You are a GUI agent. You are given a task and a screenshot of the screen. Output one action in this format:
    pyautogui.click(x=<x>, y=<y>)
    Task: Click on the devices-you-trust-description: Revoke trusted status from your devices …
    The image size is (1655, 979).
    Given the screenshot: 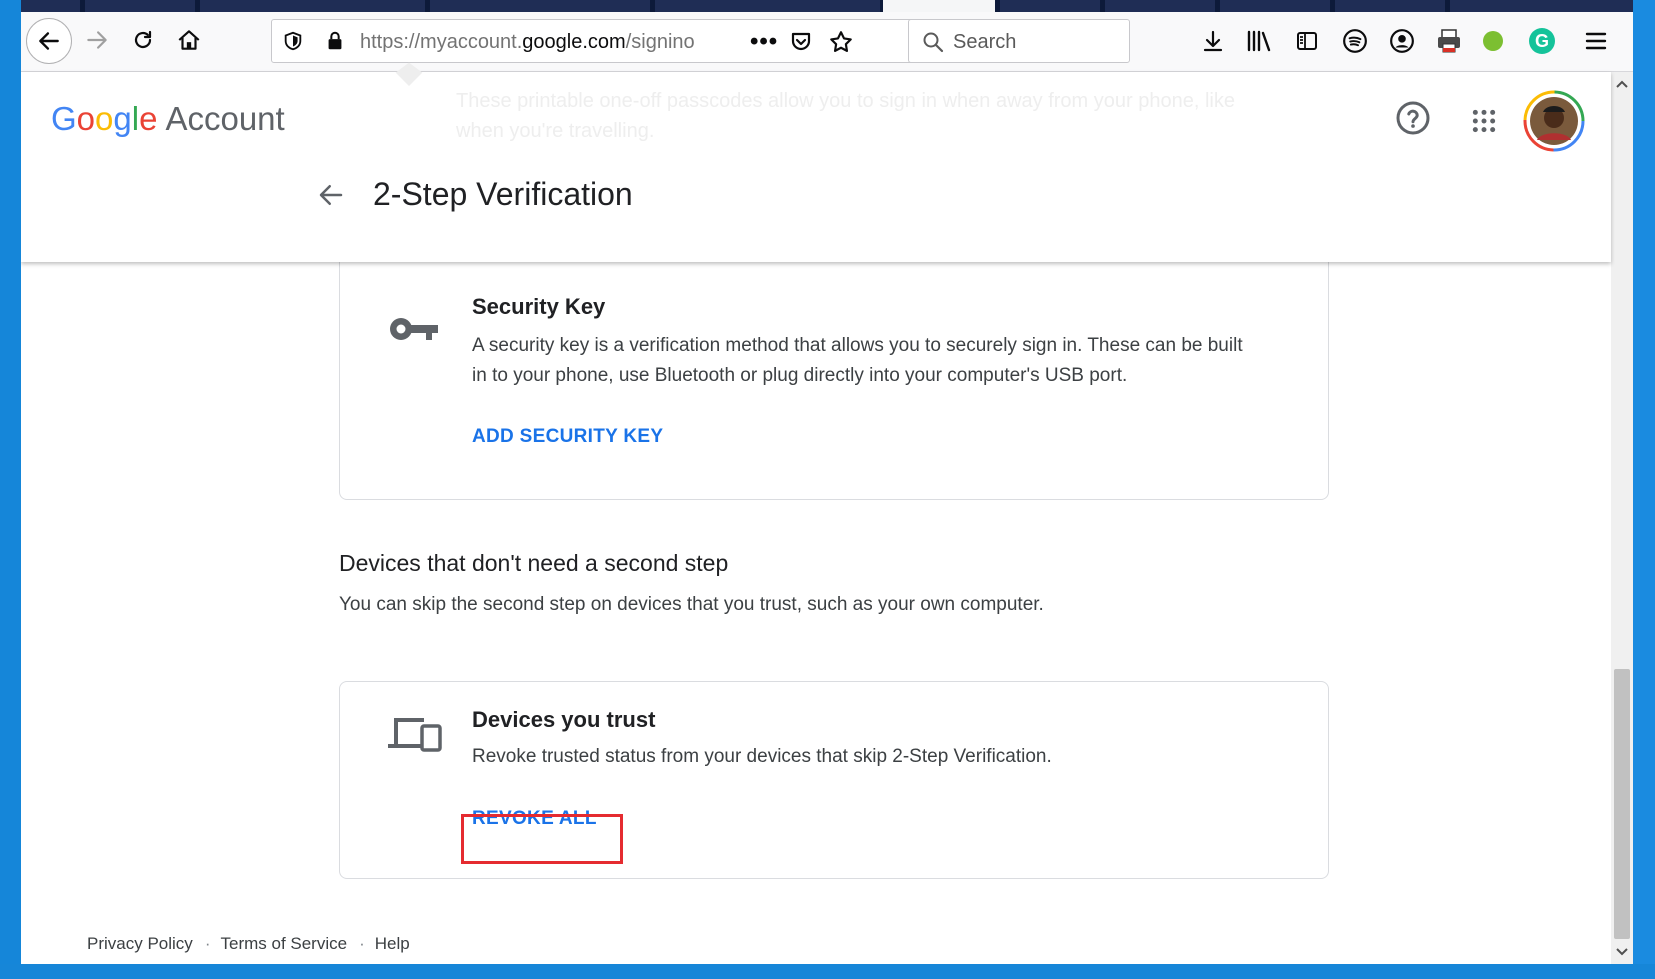 What is the action you would take?
    pyautogui.click(x=762, y=756)
    